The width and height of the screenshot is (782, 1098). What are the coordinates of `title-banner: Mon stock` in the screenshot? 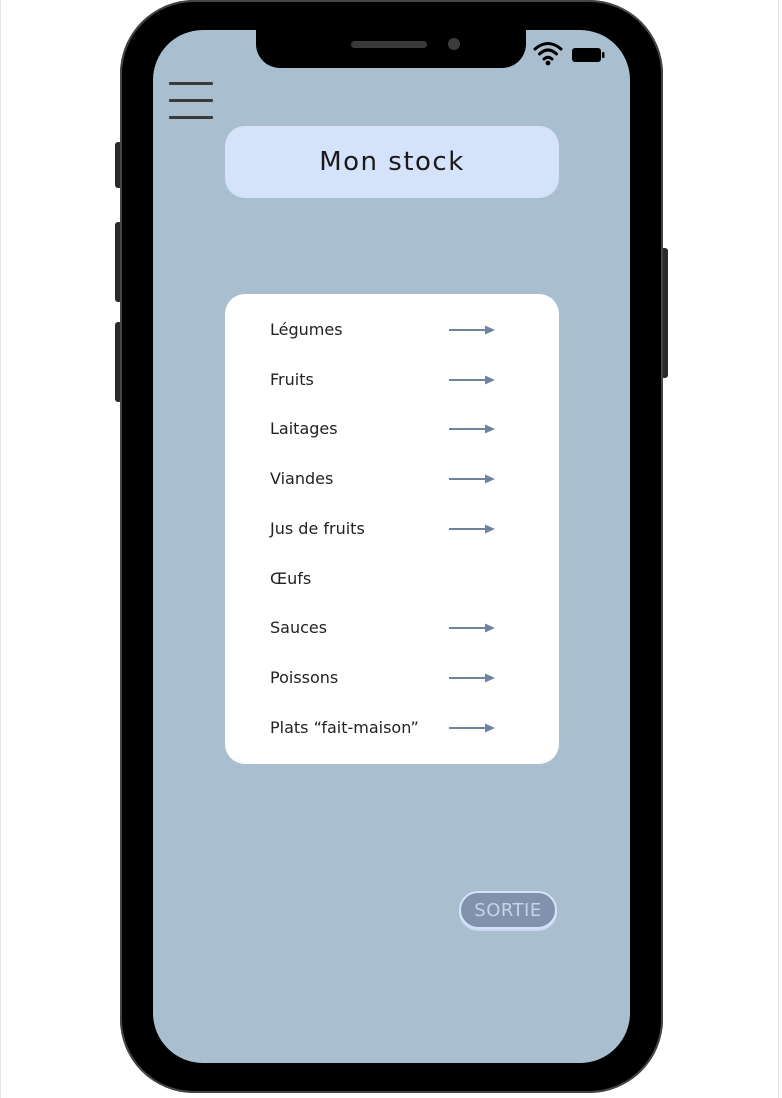 It's located at (392, 162).